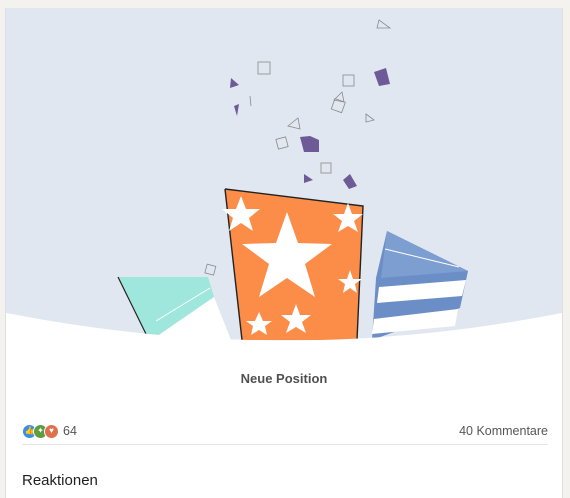 This screenshot has width=570, height=498. I want to click on social-counts-bar: 👍 ✦ ♥ 64 40 Kommentare, so click(285, 431).